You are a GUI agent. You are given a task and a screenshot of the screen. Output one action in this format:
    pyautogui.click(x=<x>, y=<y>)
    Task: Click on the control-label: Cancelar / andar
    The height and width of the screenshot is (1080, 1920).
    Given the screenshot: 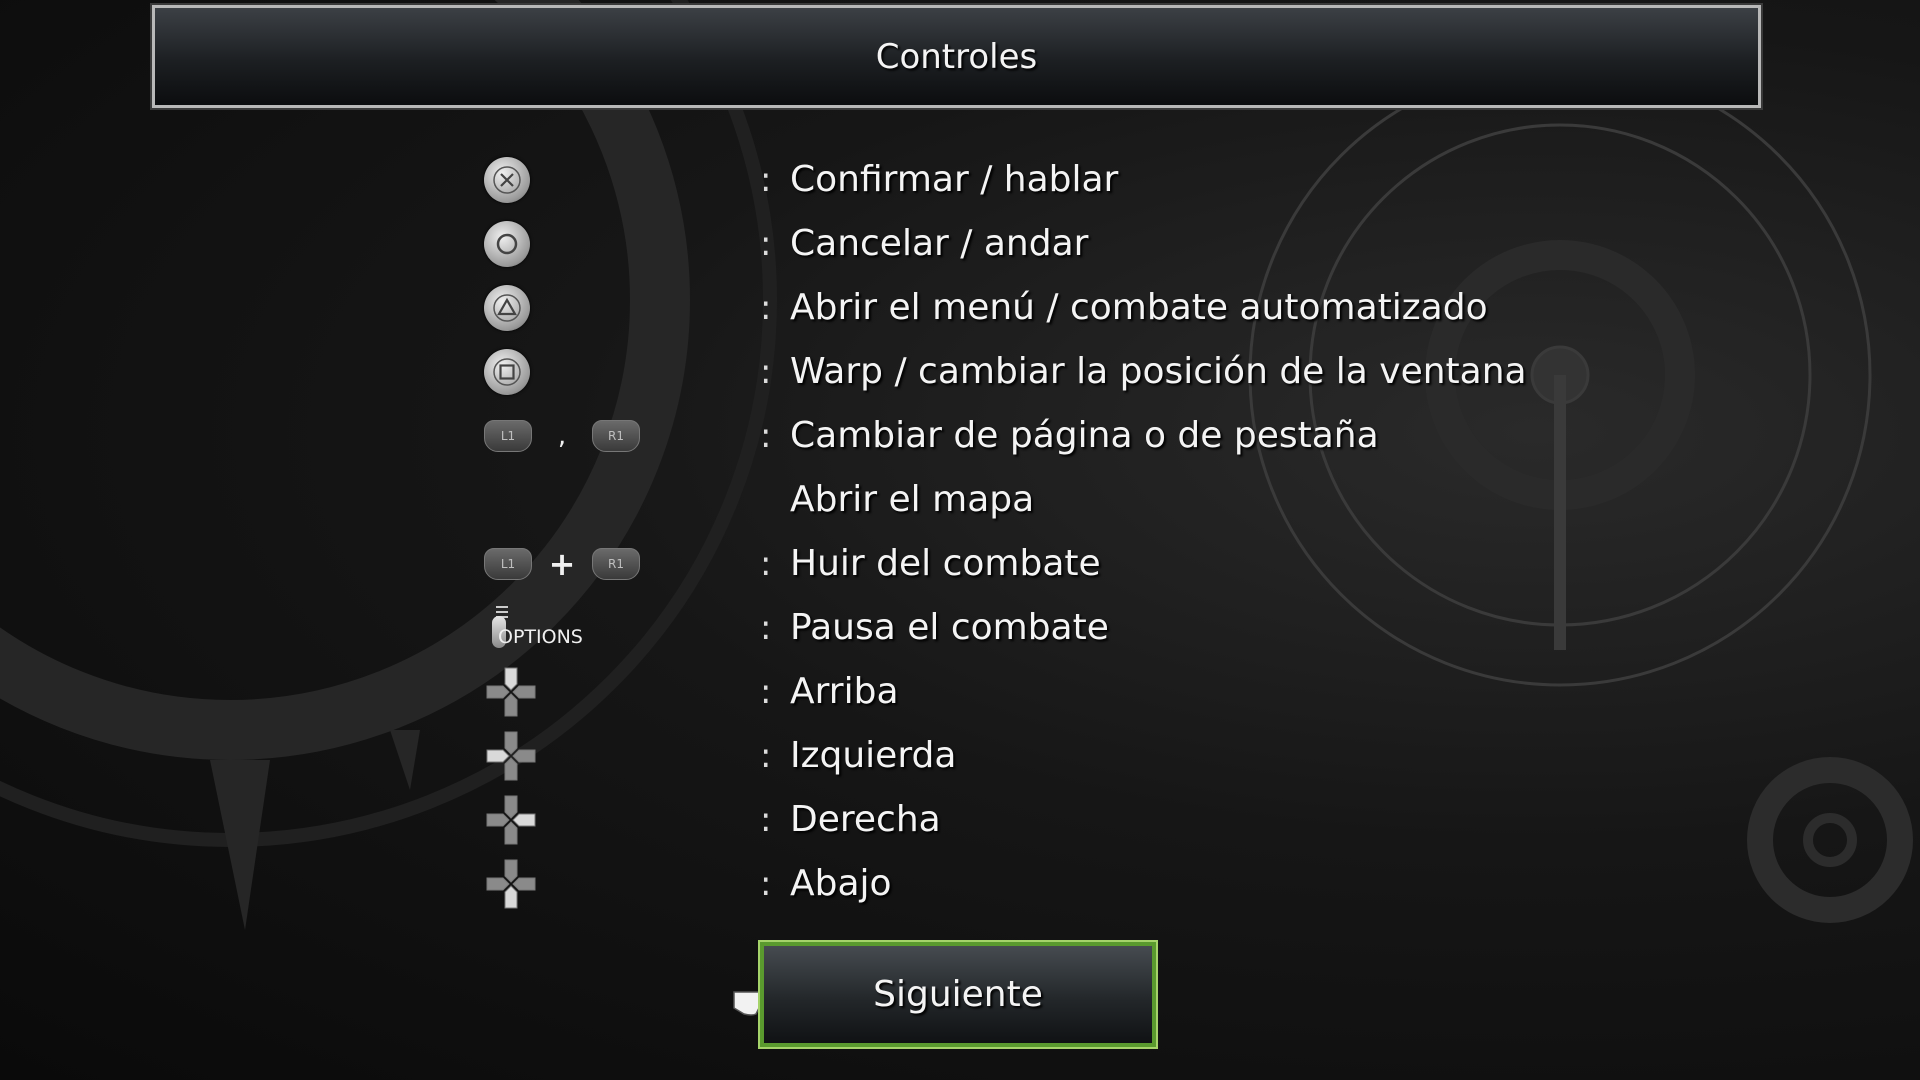 What is the action you would take?
    pyautogui.click(x=939, y=243)
    